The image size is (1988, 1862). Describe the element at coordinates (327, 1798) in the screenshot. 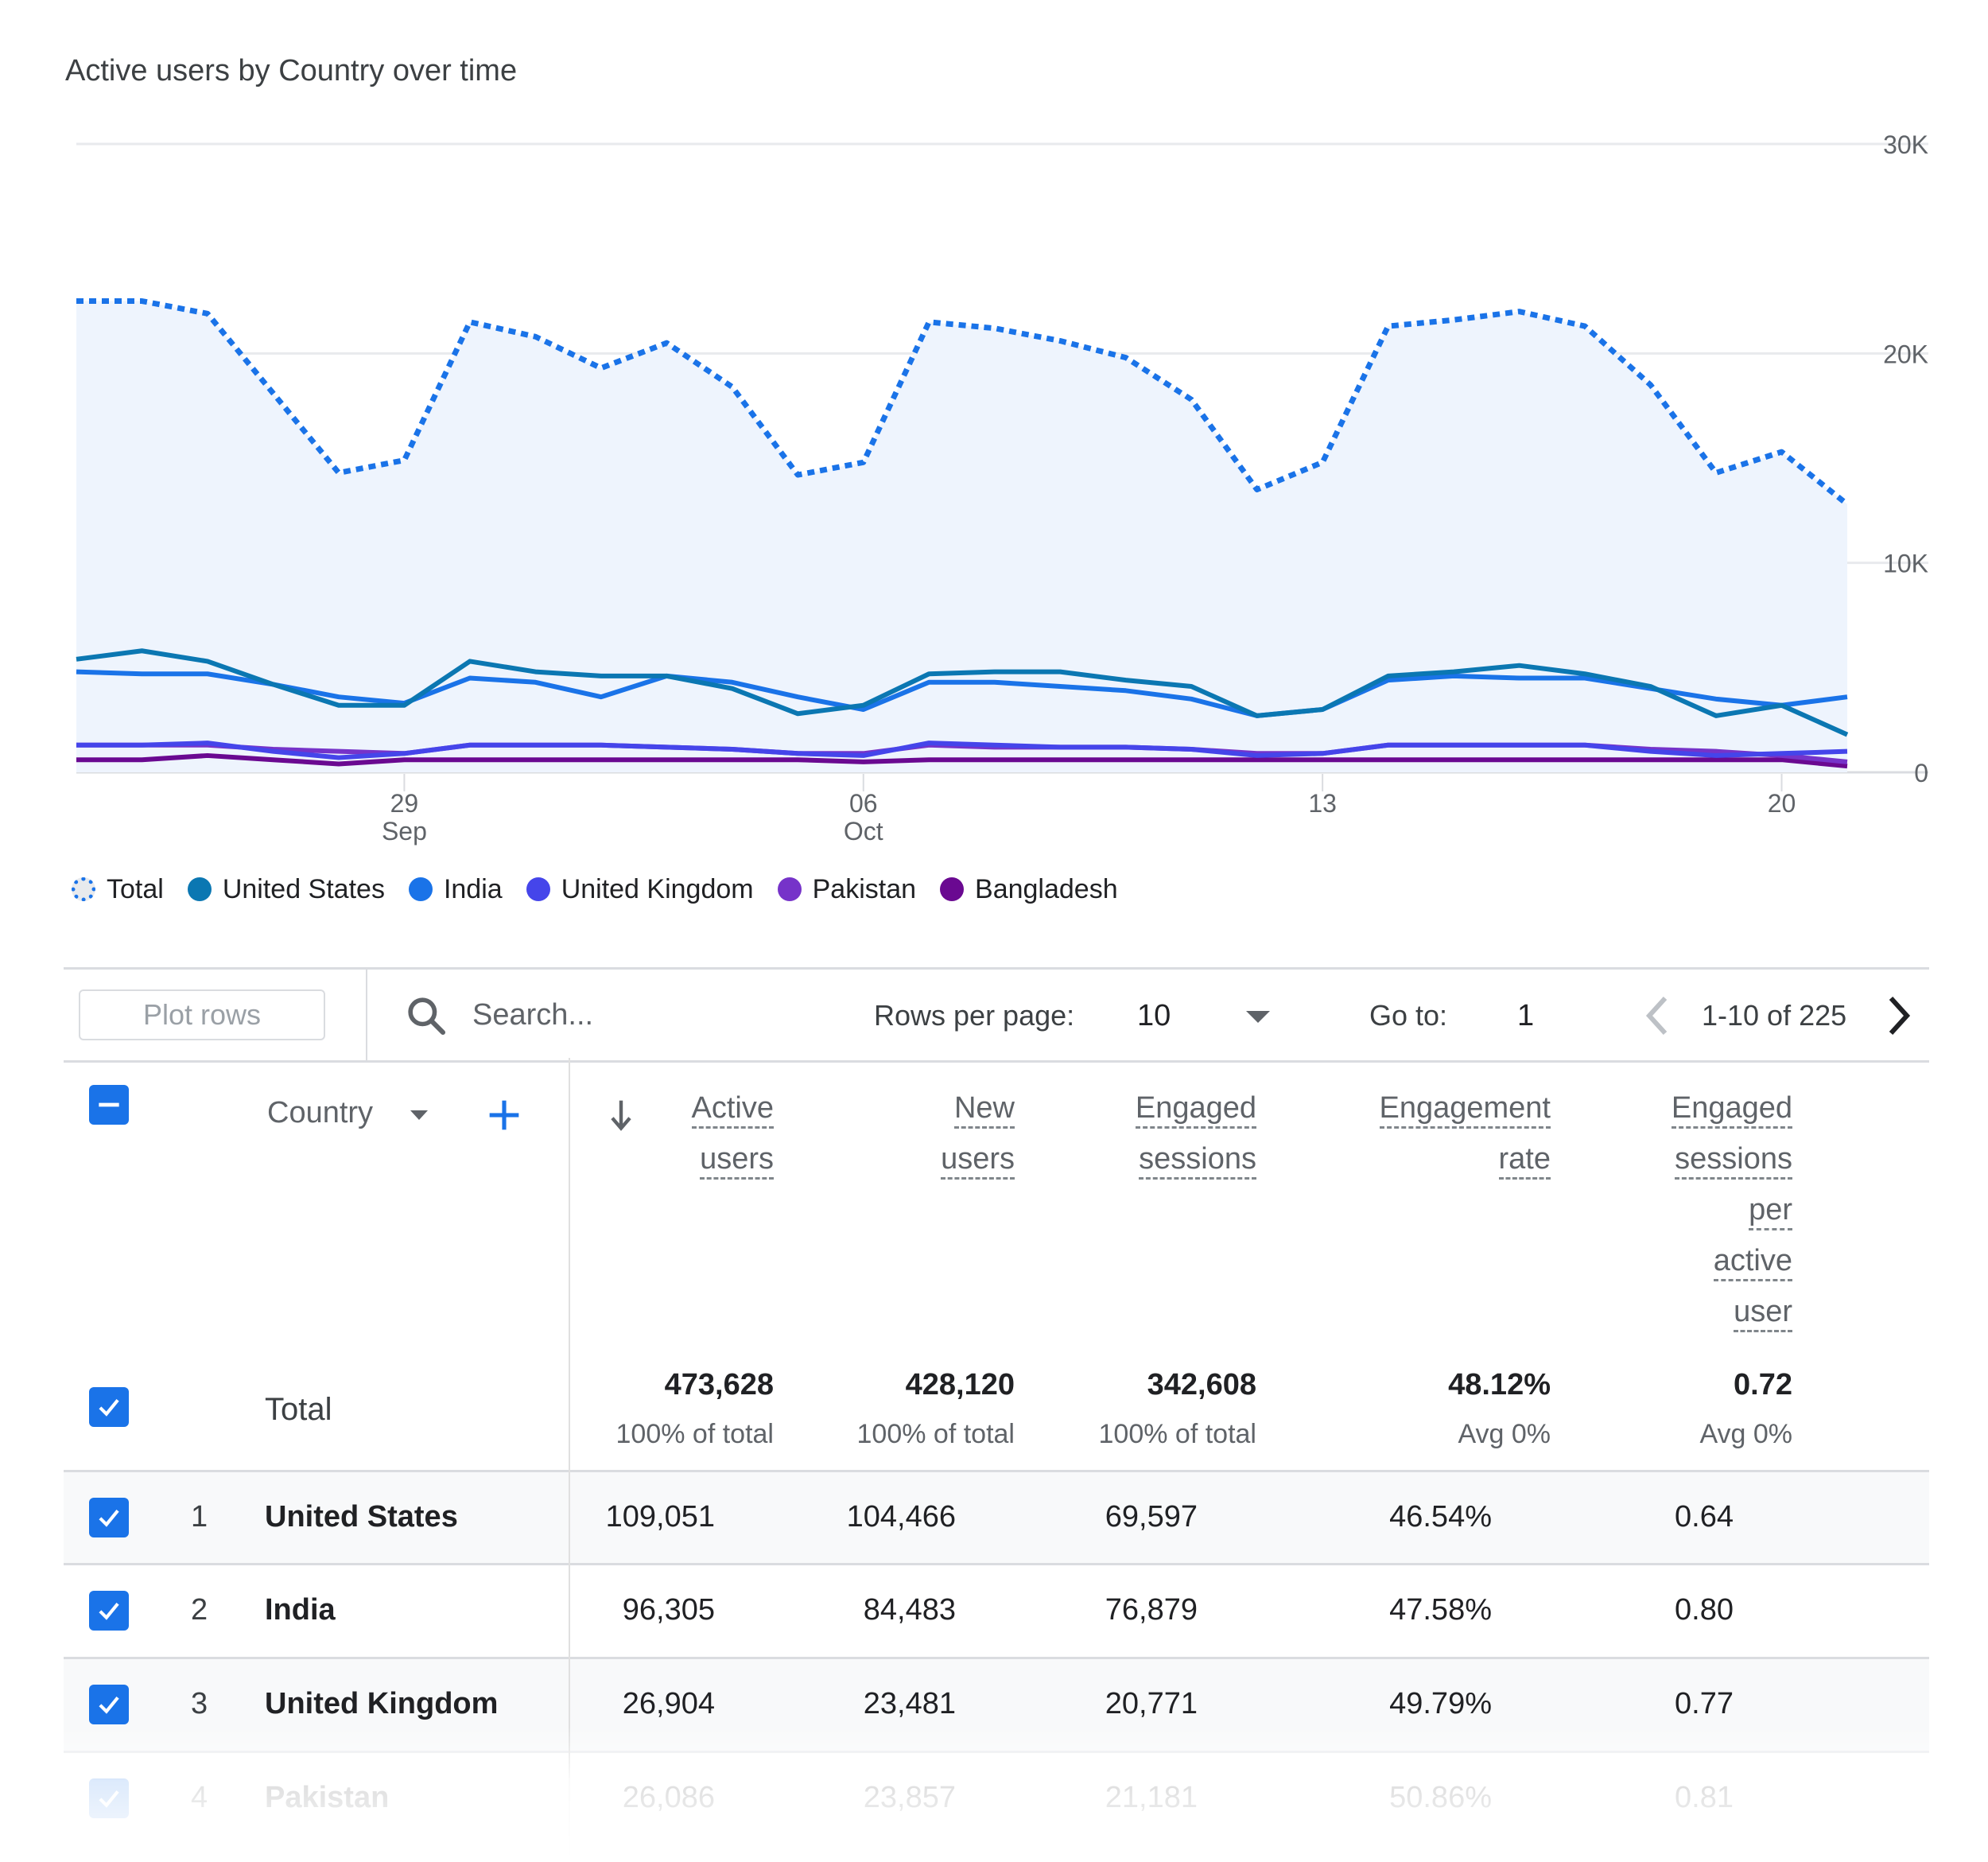

I see `row-country: Pakistan` at that location.